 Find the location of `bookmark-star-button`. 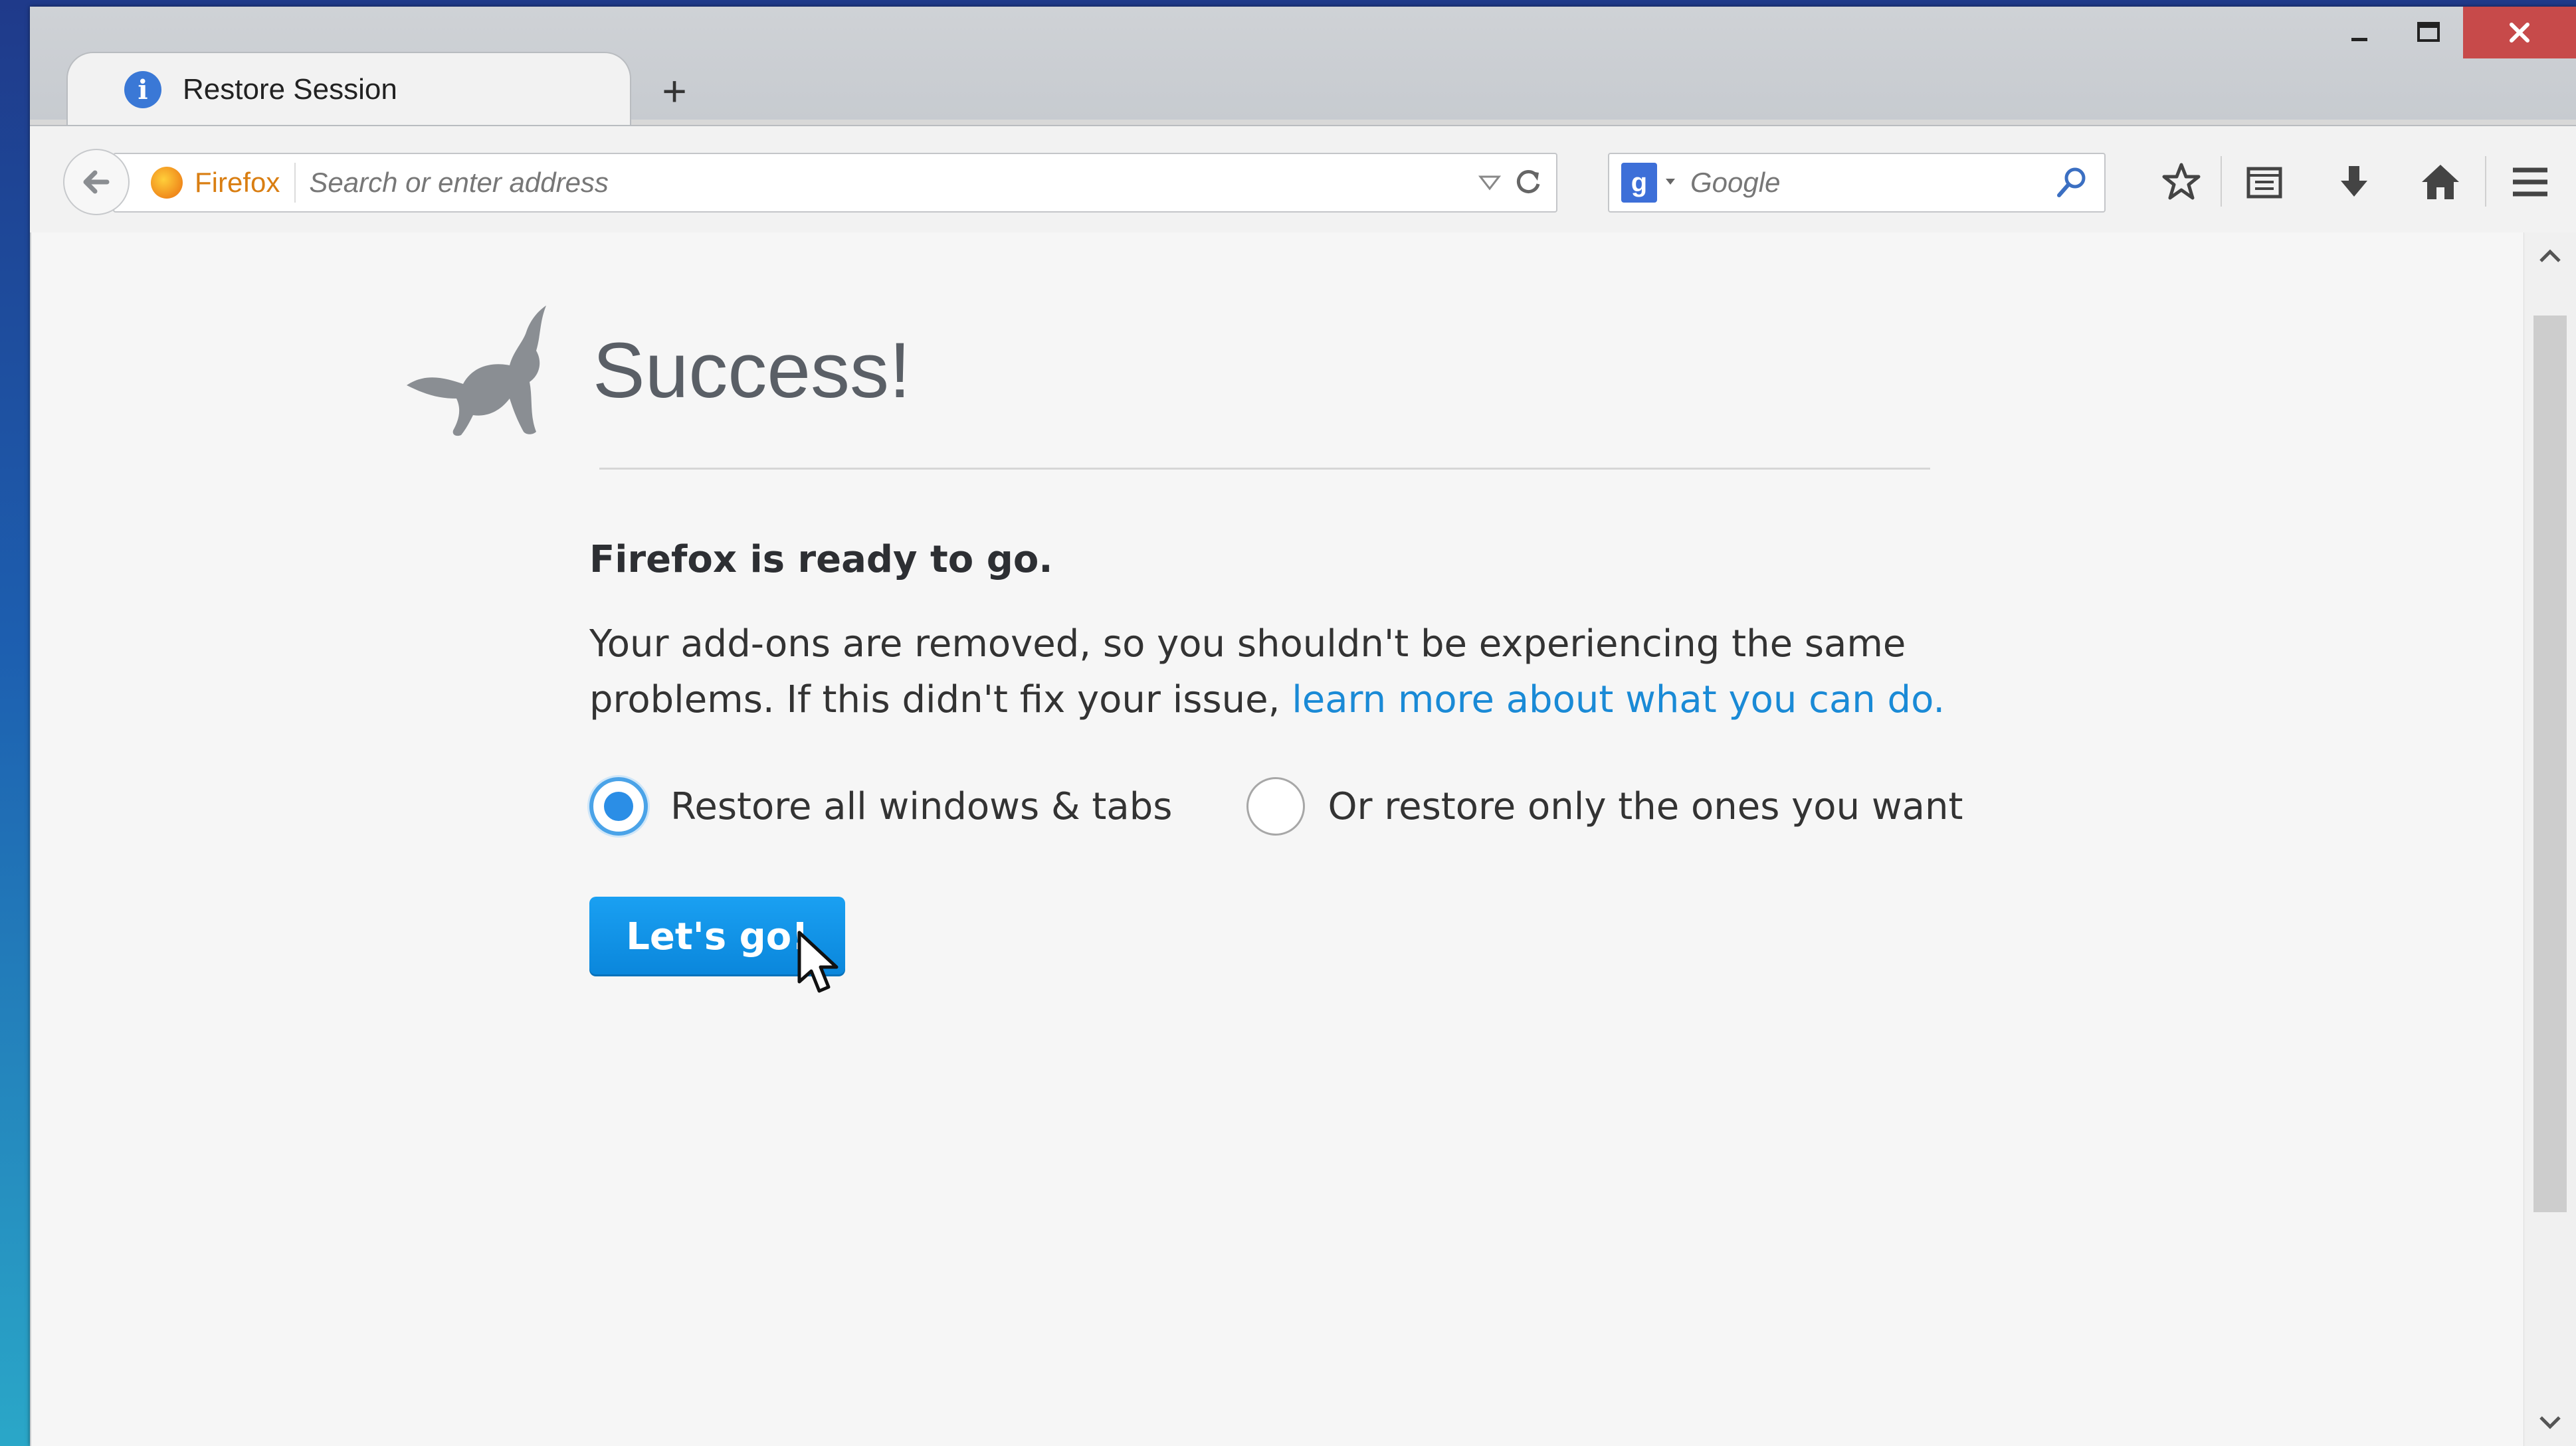

bookmark-star-button is located at coordinates (2181, 182).